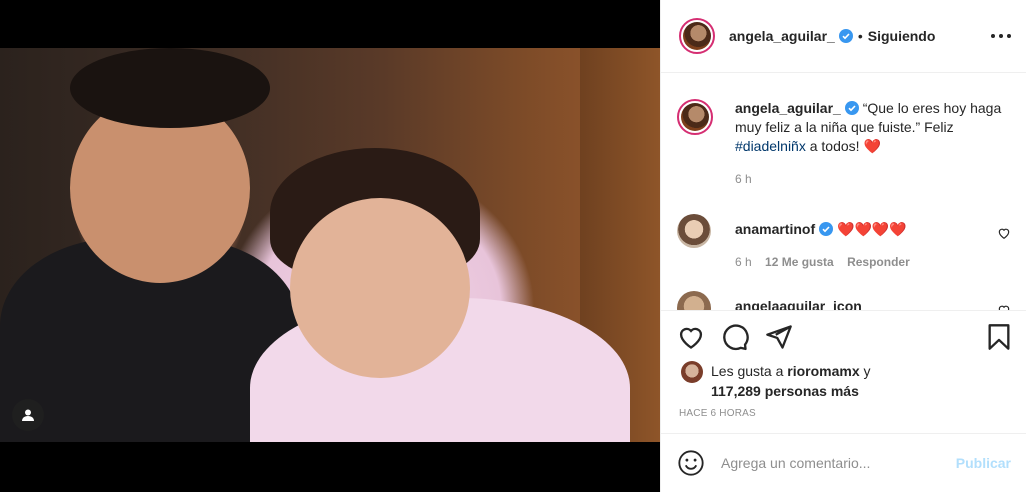  Describe the element at coordinates (785, 391) in the screenshot. I see `likes-count: 117,289 personas más` at that location.